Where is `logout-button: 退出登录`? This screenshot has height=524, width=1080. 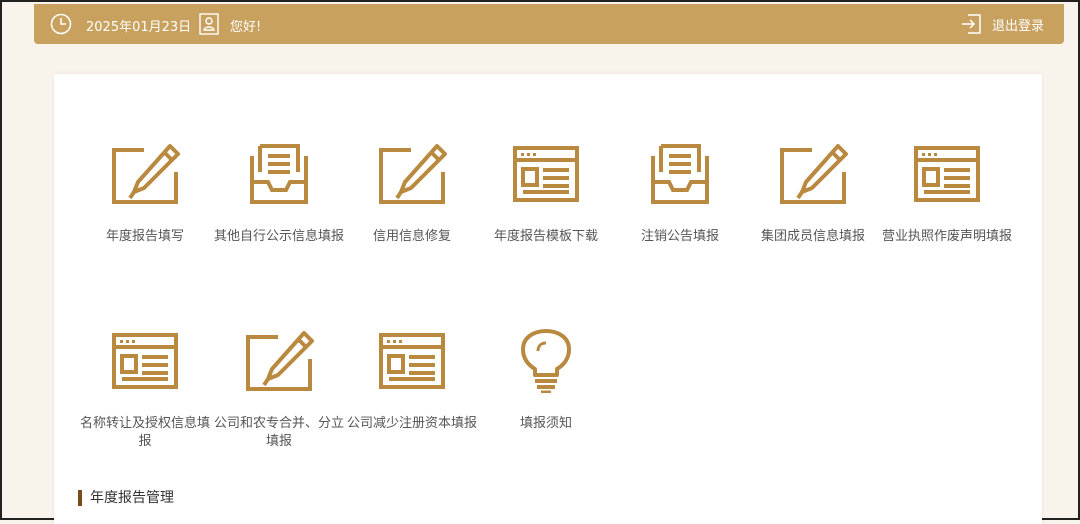
logout-button: 退出登录 is located at coordinates (1002, 24).